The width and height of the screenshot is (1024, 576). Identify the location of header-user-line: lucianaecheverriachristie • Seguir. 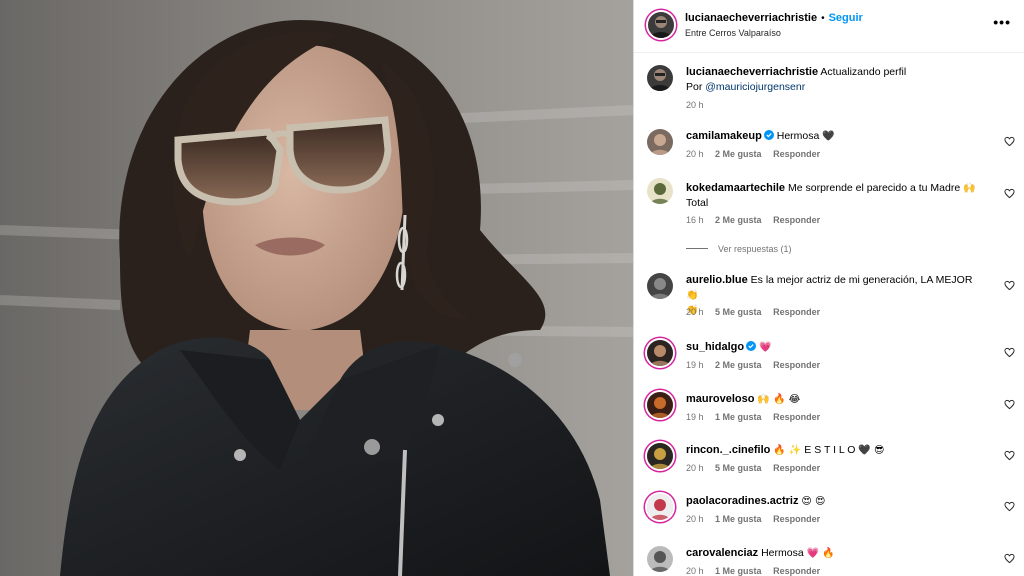
(774, 18).